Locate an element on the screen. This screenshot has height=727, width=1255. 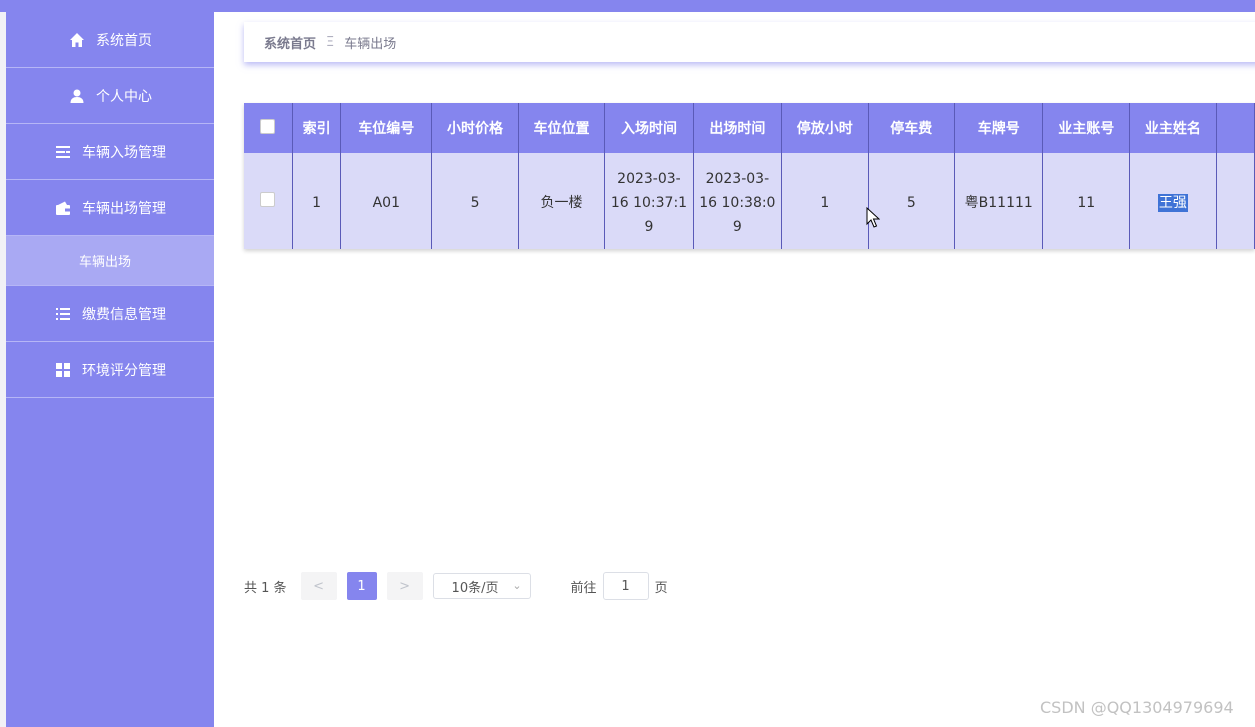
sidebar-item-profile: 个人中心 is located at coordinates (110, 96).